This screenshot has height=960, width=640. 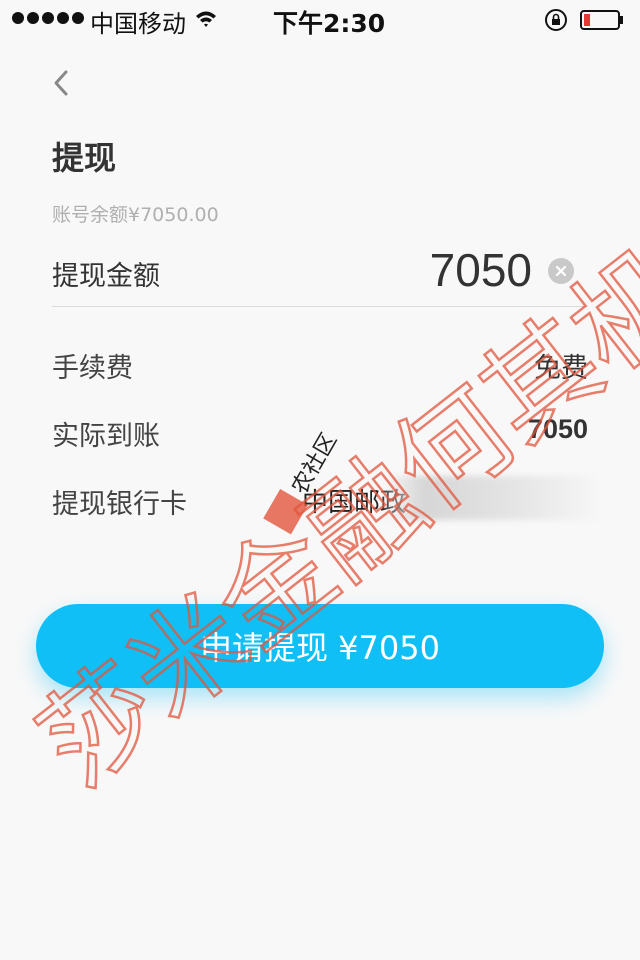 What do you see at coordinates (119, 504) in the screenshot?
I see `bank-card-label: 提现银行卡` at bounding box center [119, 504].